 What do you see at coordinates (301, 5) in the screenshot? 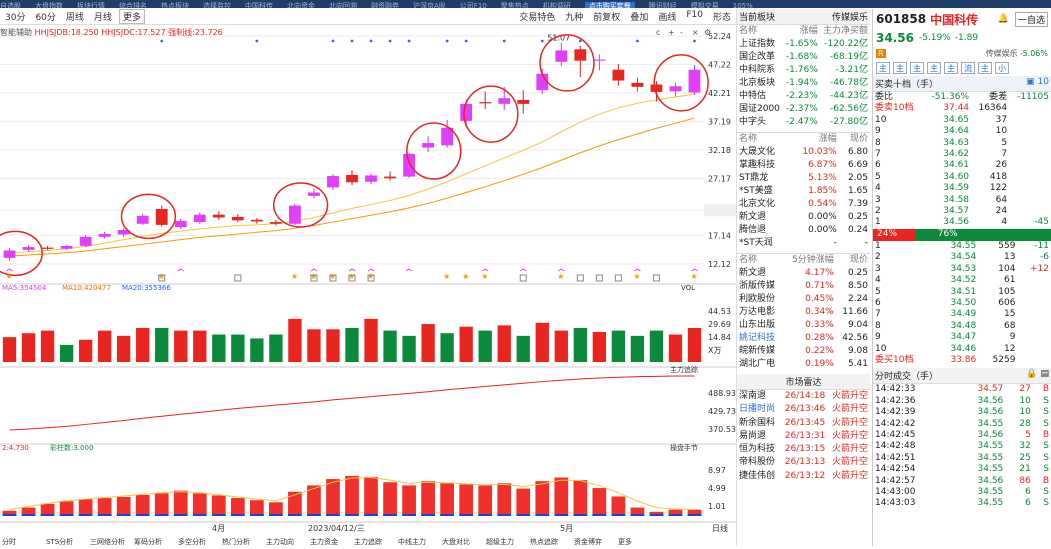
I see `topnav-item: 北向资金` at bounding box center [301, 5].